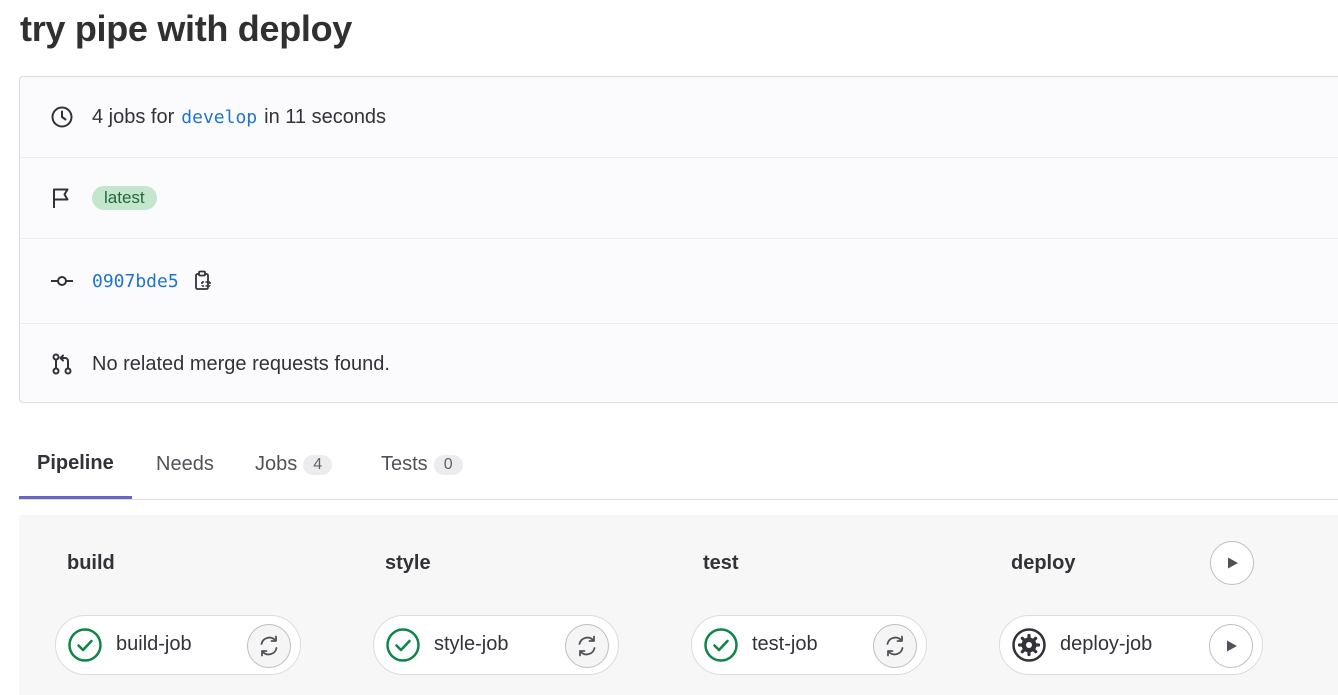  What do you see at coordinates (133, 116) in the screenshot?
I see `jobs-count-text: 4 jobs for` at bounding box center [133, 116].